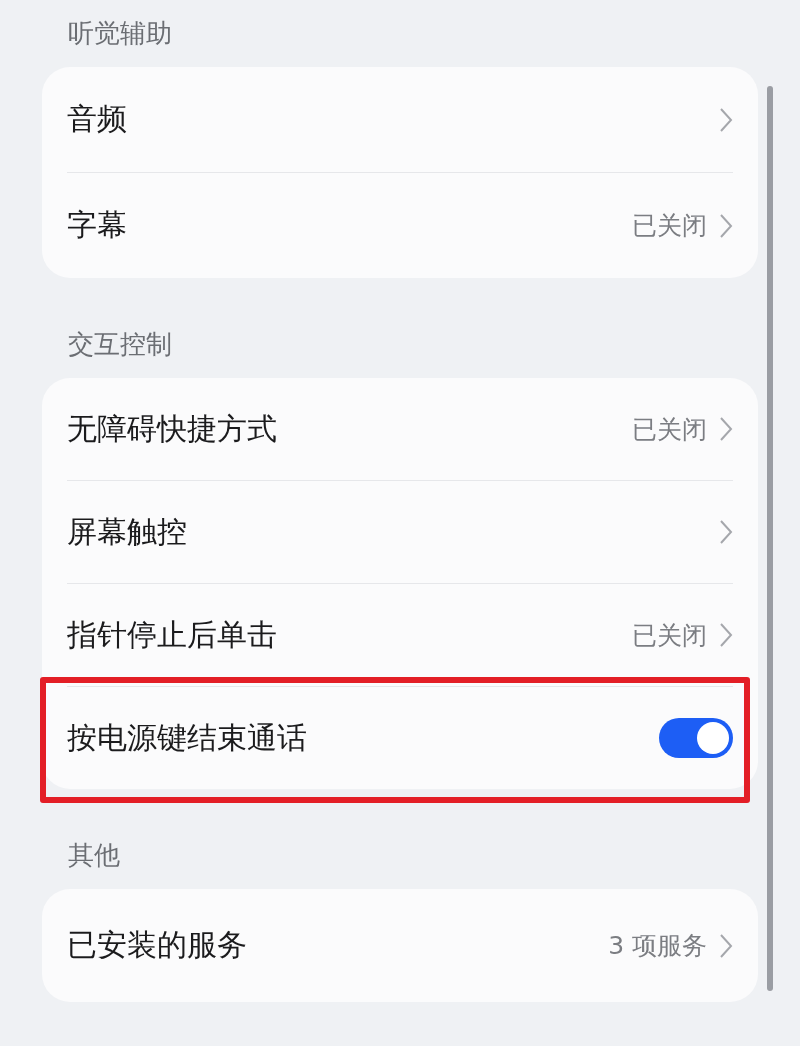 The height and width of the screenshot is (1046, 800). I want to click on section-header: 交互控制, so click(120, 344).